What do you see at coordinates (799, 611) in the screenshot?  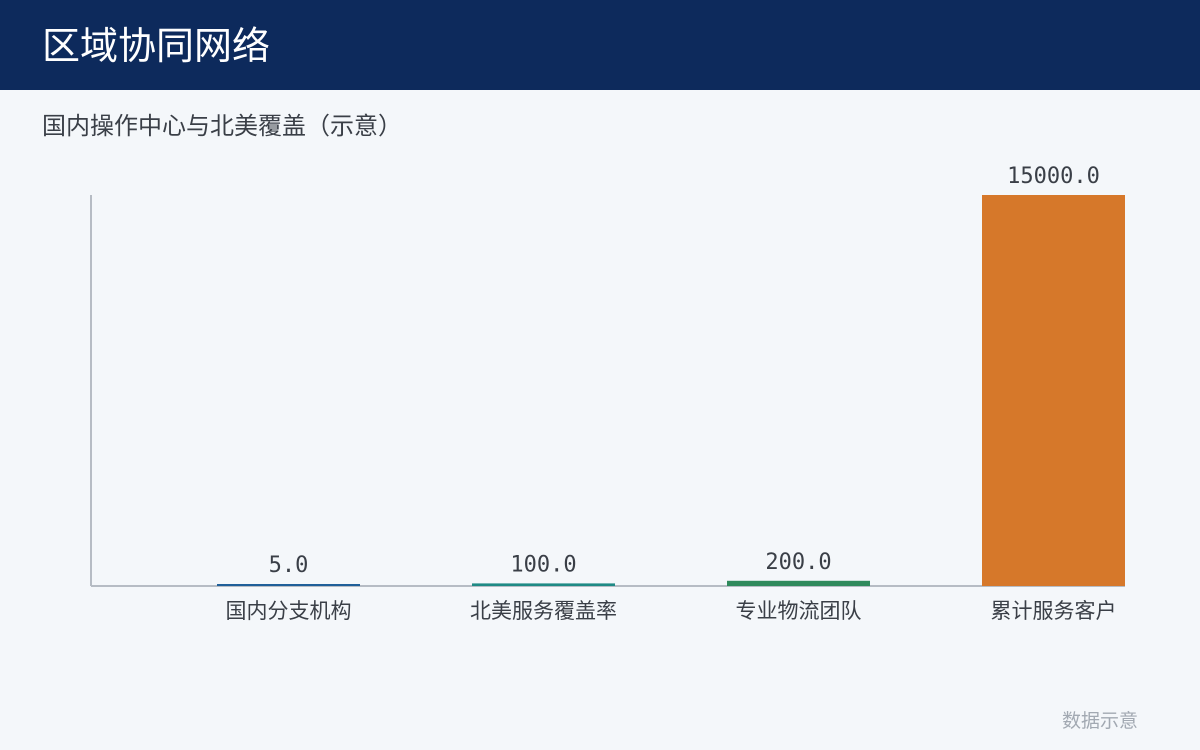 I see `x-tick-label: 专业物流团队` at bounding box center [799, 611].